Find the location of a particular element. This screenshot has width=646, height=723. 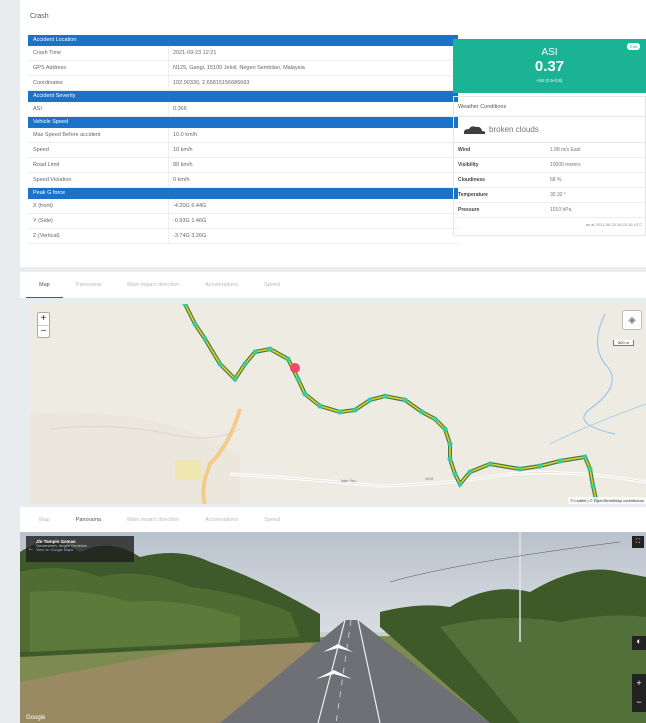

weather-label: Wind is located at coordinates (464, 150).